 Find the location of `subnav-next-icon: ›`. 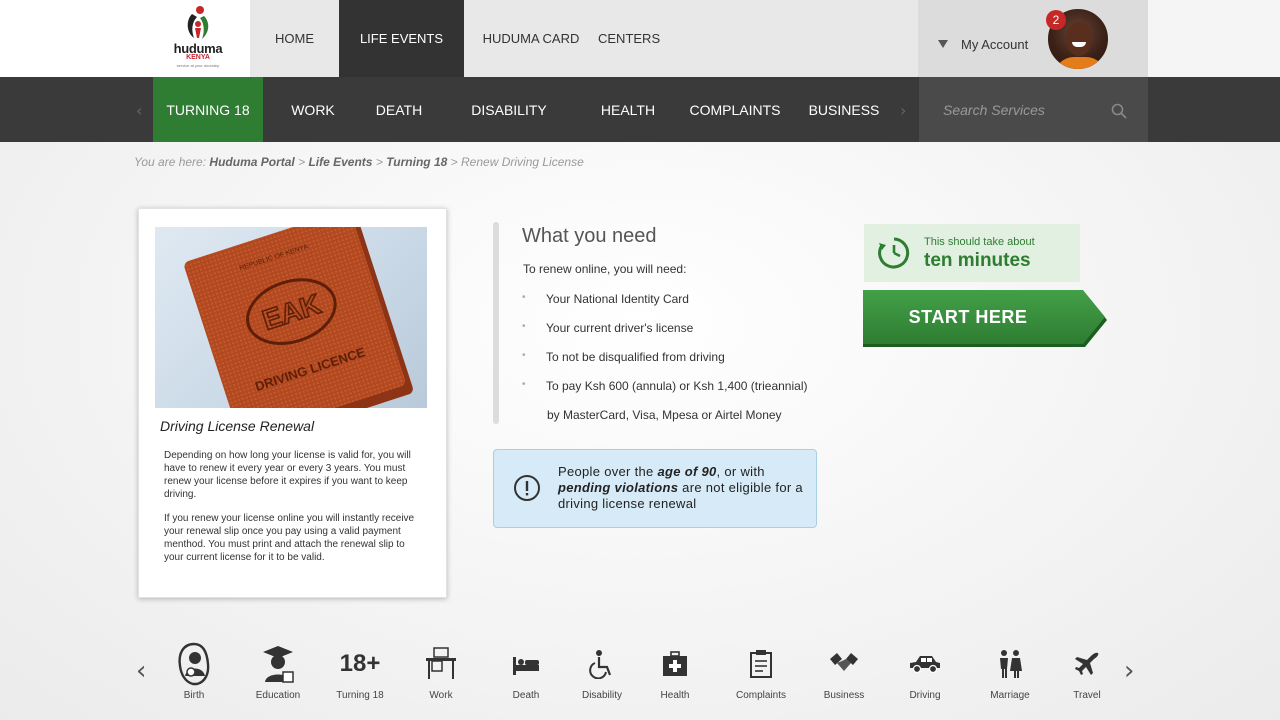

subnav-next-icon: › is located at coordinates (903, 110).